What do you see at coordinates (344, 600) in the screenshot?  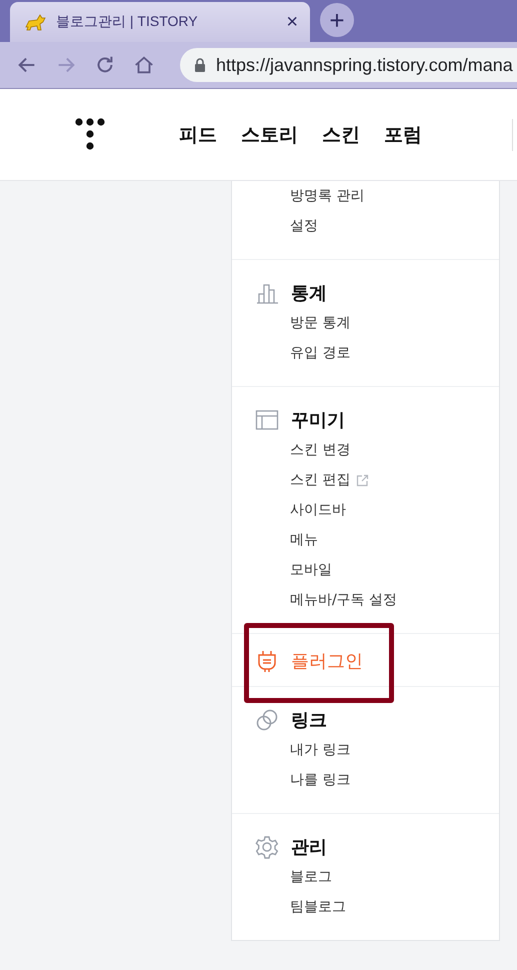 I see `menu-link: 메뉴바/구독 설정` at bounding box center [344, 600].